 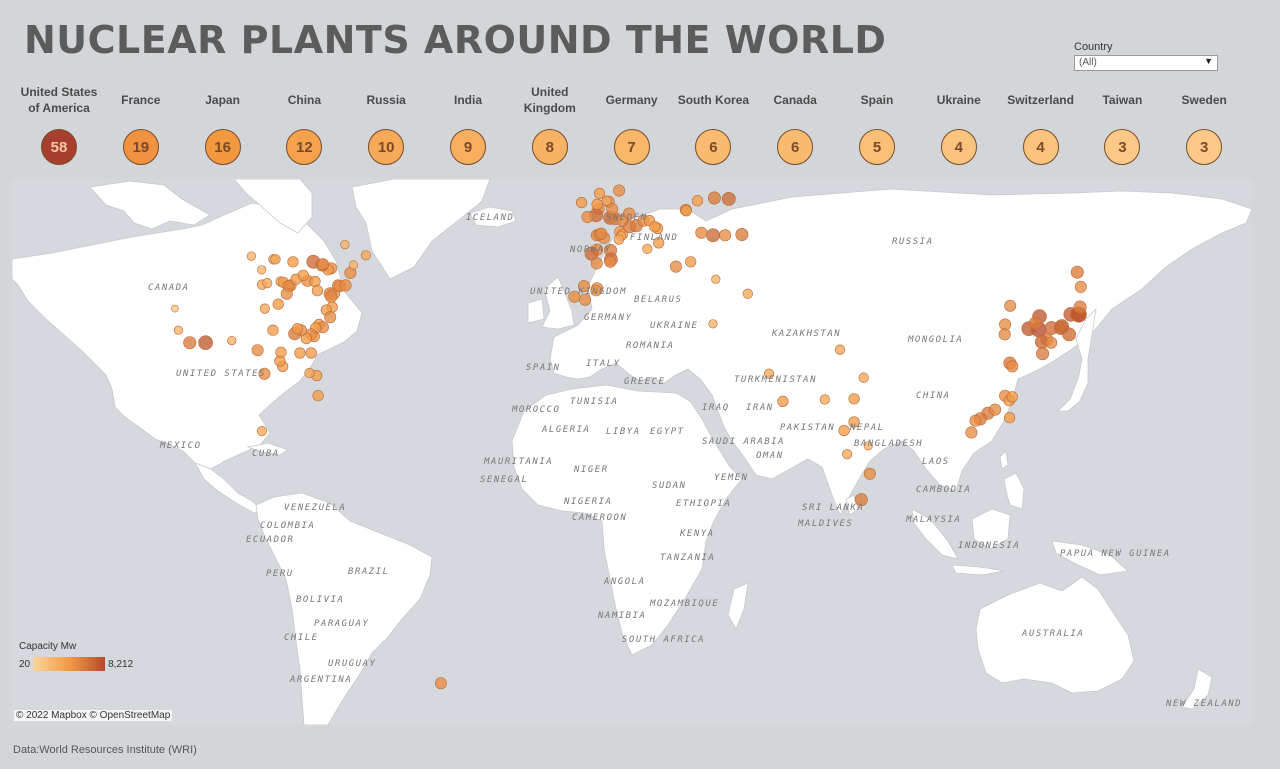 I want to click on country-item: United States of America 58, so click(x=59, y=127).